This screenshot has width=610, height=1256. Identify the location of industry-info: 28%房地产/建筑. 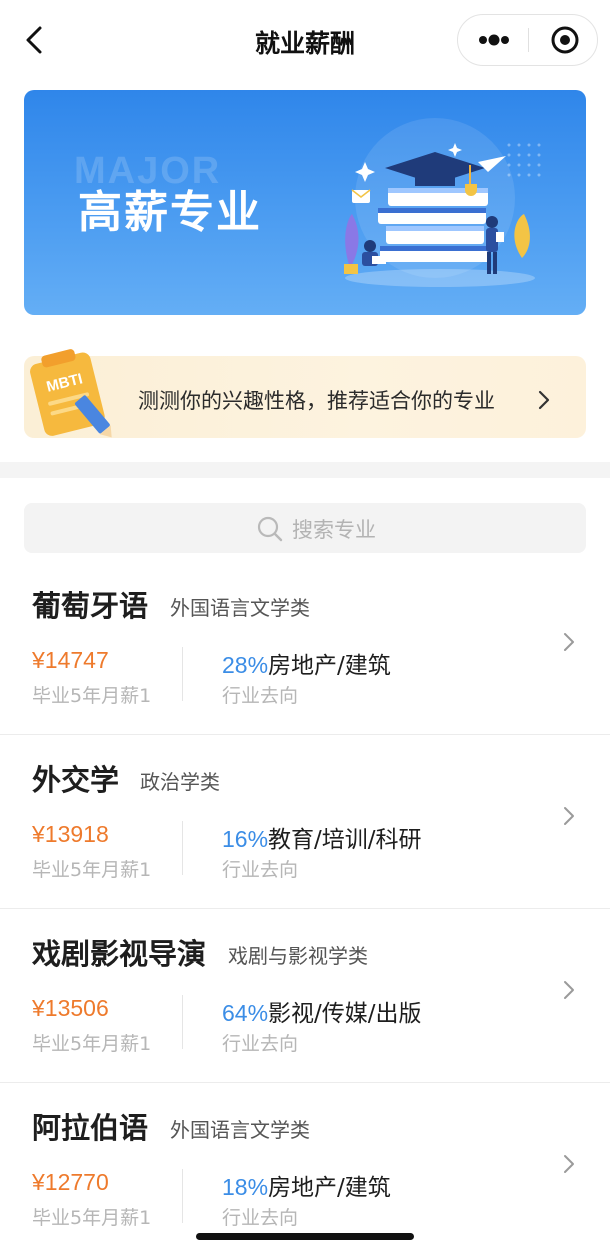
(306, 663).